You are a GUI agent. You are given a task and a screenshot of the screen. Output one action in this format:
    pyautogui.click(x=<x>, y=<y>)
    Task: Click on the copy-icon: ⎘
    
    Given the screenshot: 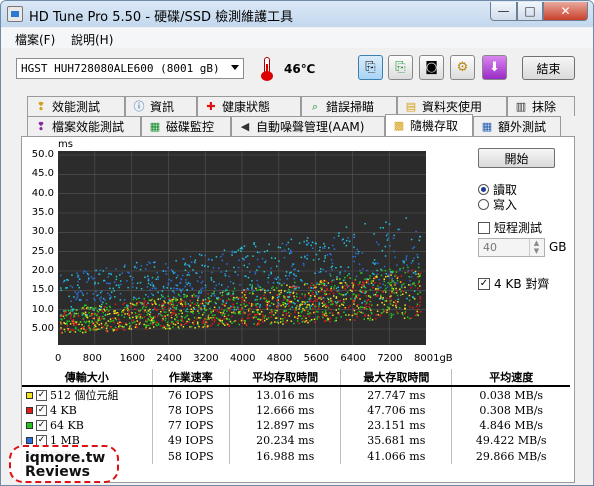 What is the action you would take?
    pyautogui.click(x=370, y=67)
    